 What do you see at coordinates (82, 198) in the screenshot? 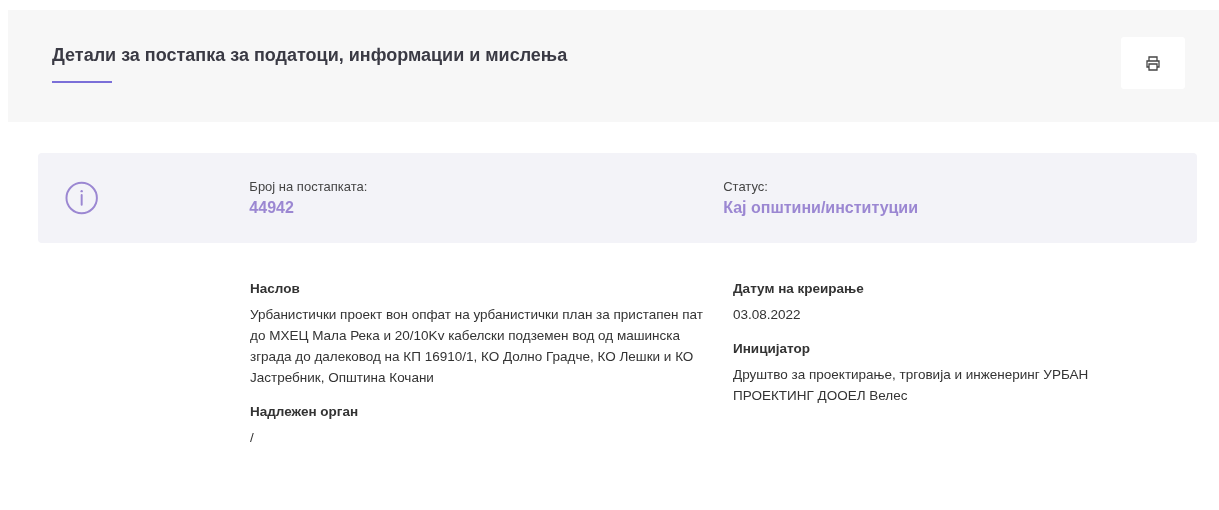
I see `info-icon` at bounding box center [82, 198].